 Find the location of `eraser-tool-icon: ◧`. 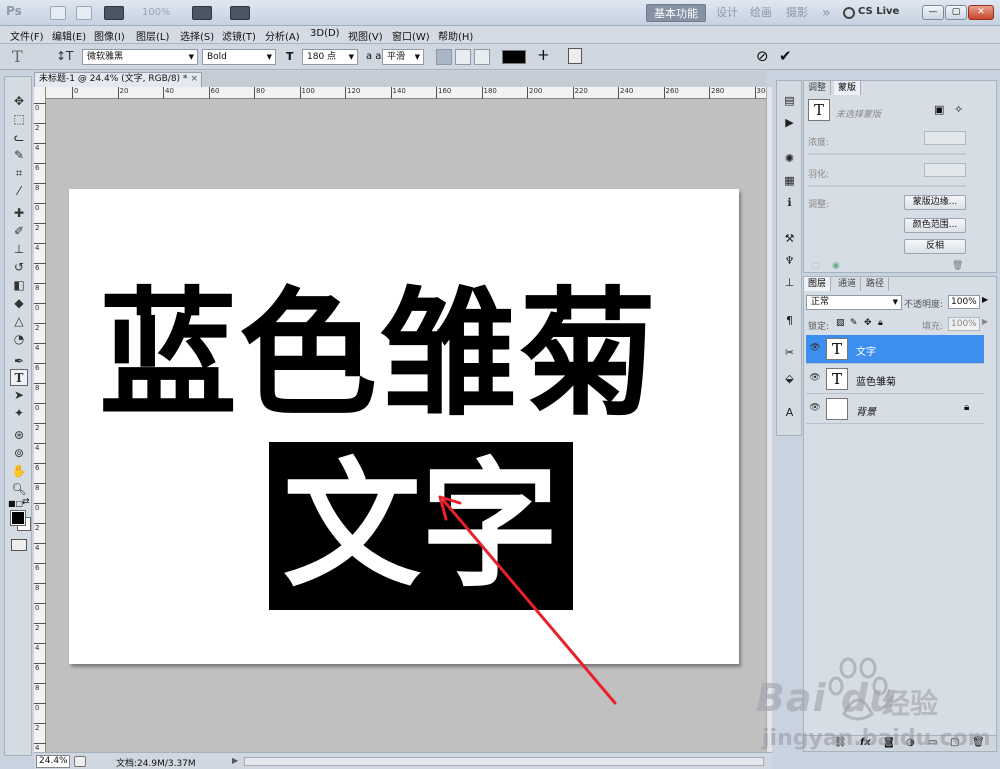

eraser-tool-icon: ◧ is located at coordinates (19, 285).